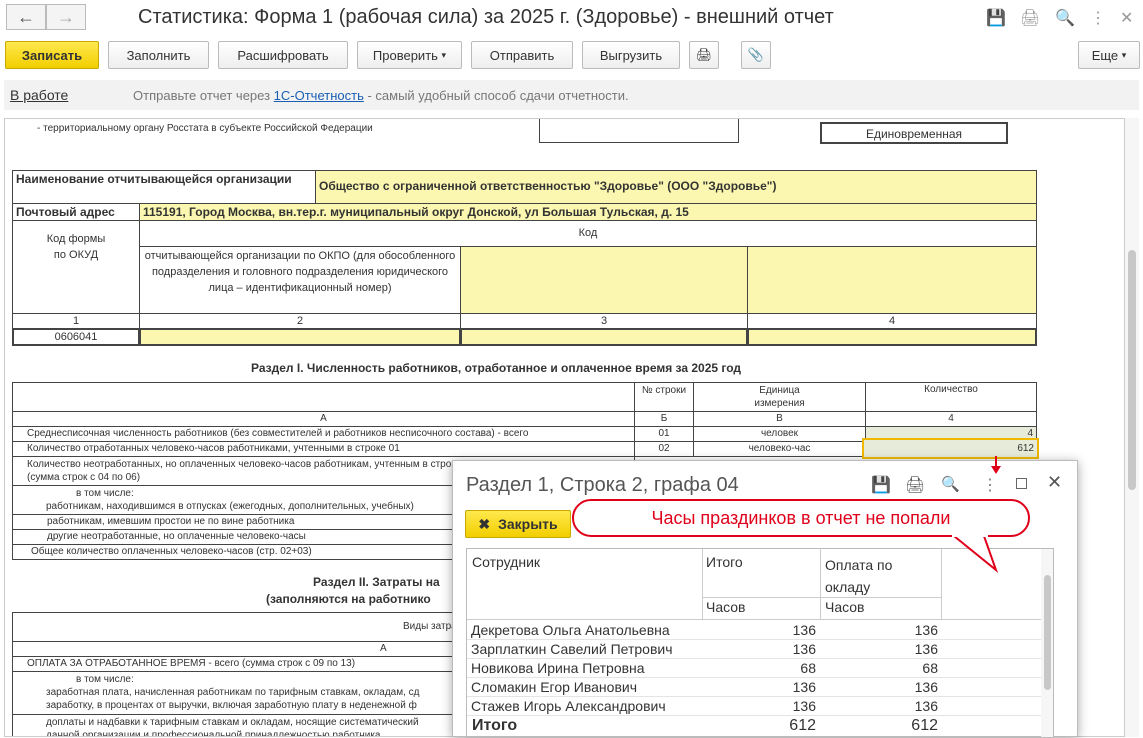 The width and height of the screenshot is (1143, 738). Describe the element at coordinates (754, 630) in the screenshot. I see `table-row: Декретова Ольга Анатольевна 136 136` at that location.